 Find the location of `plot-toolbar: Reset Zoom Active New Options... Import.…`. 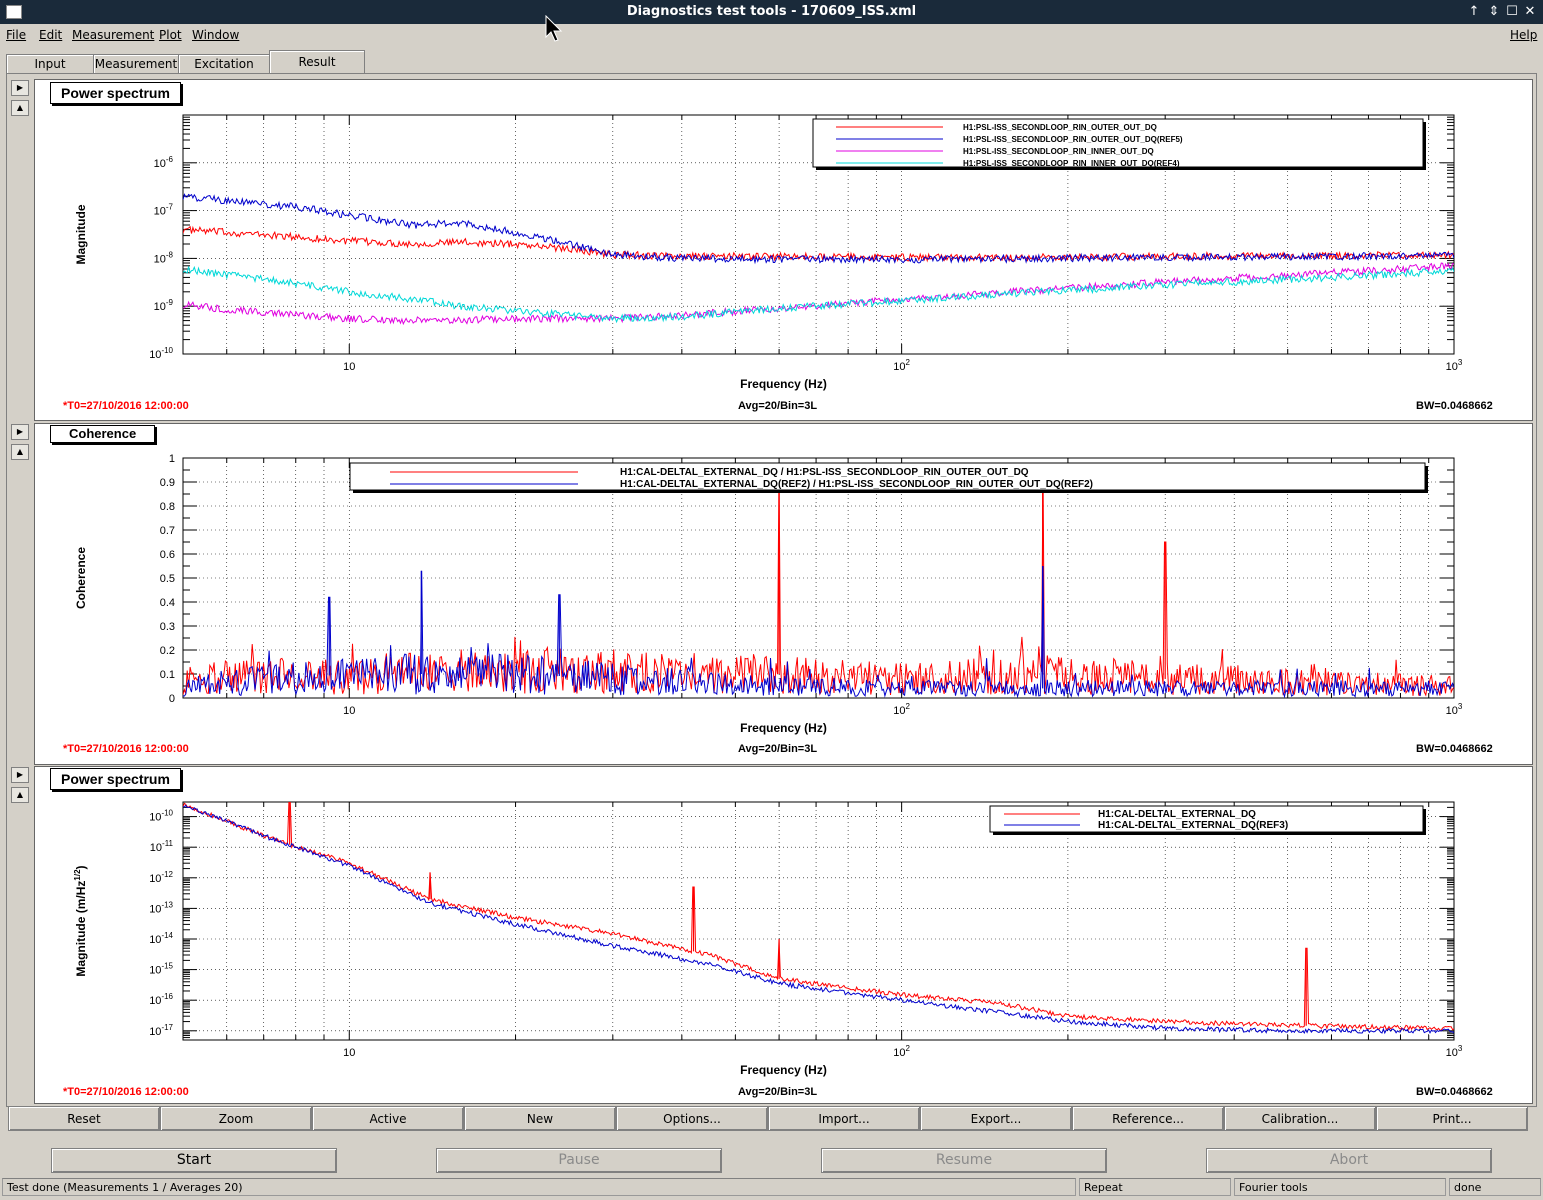

plot-toolbar: Reset Zoom Active New Options... Import.… is located at coordinates (769, 1118).